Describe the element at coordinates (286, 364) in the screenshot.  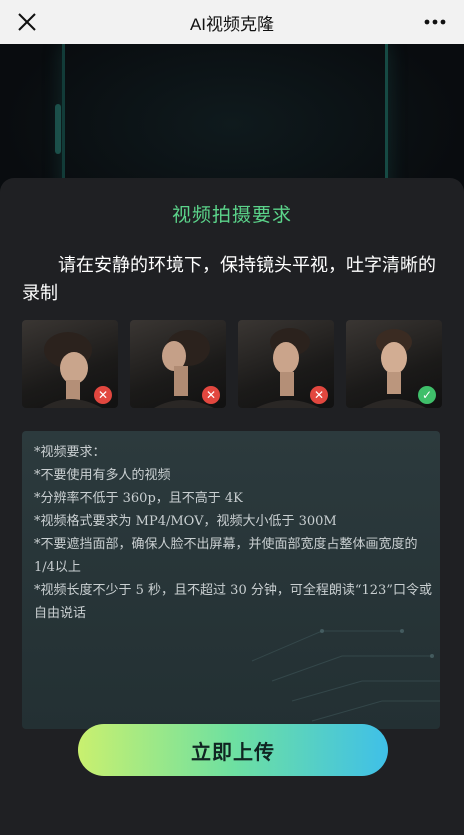
I see `example-photo-three-quarter: ✕` at that location.